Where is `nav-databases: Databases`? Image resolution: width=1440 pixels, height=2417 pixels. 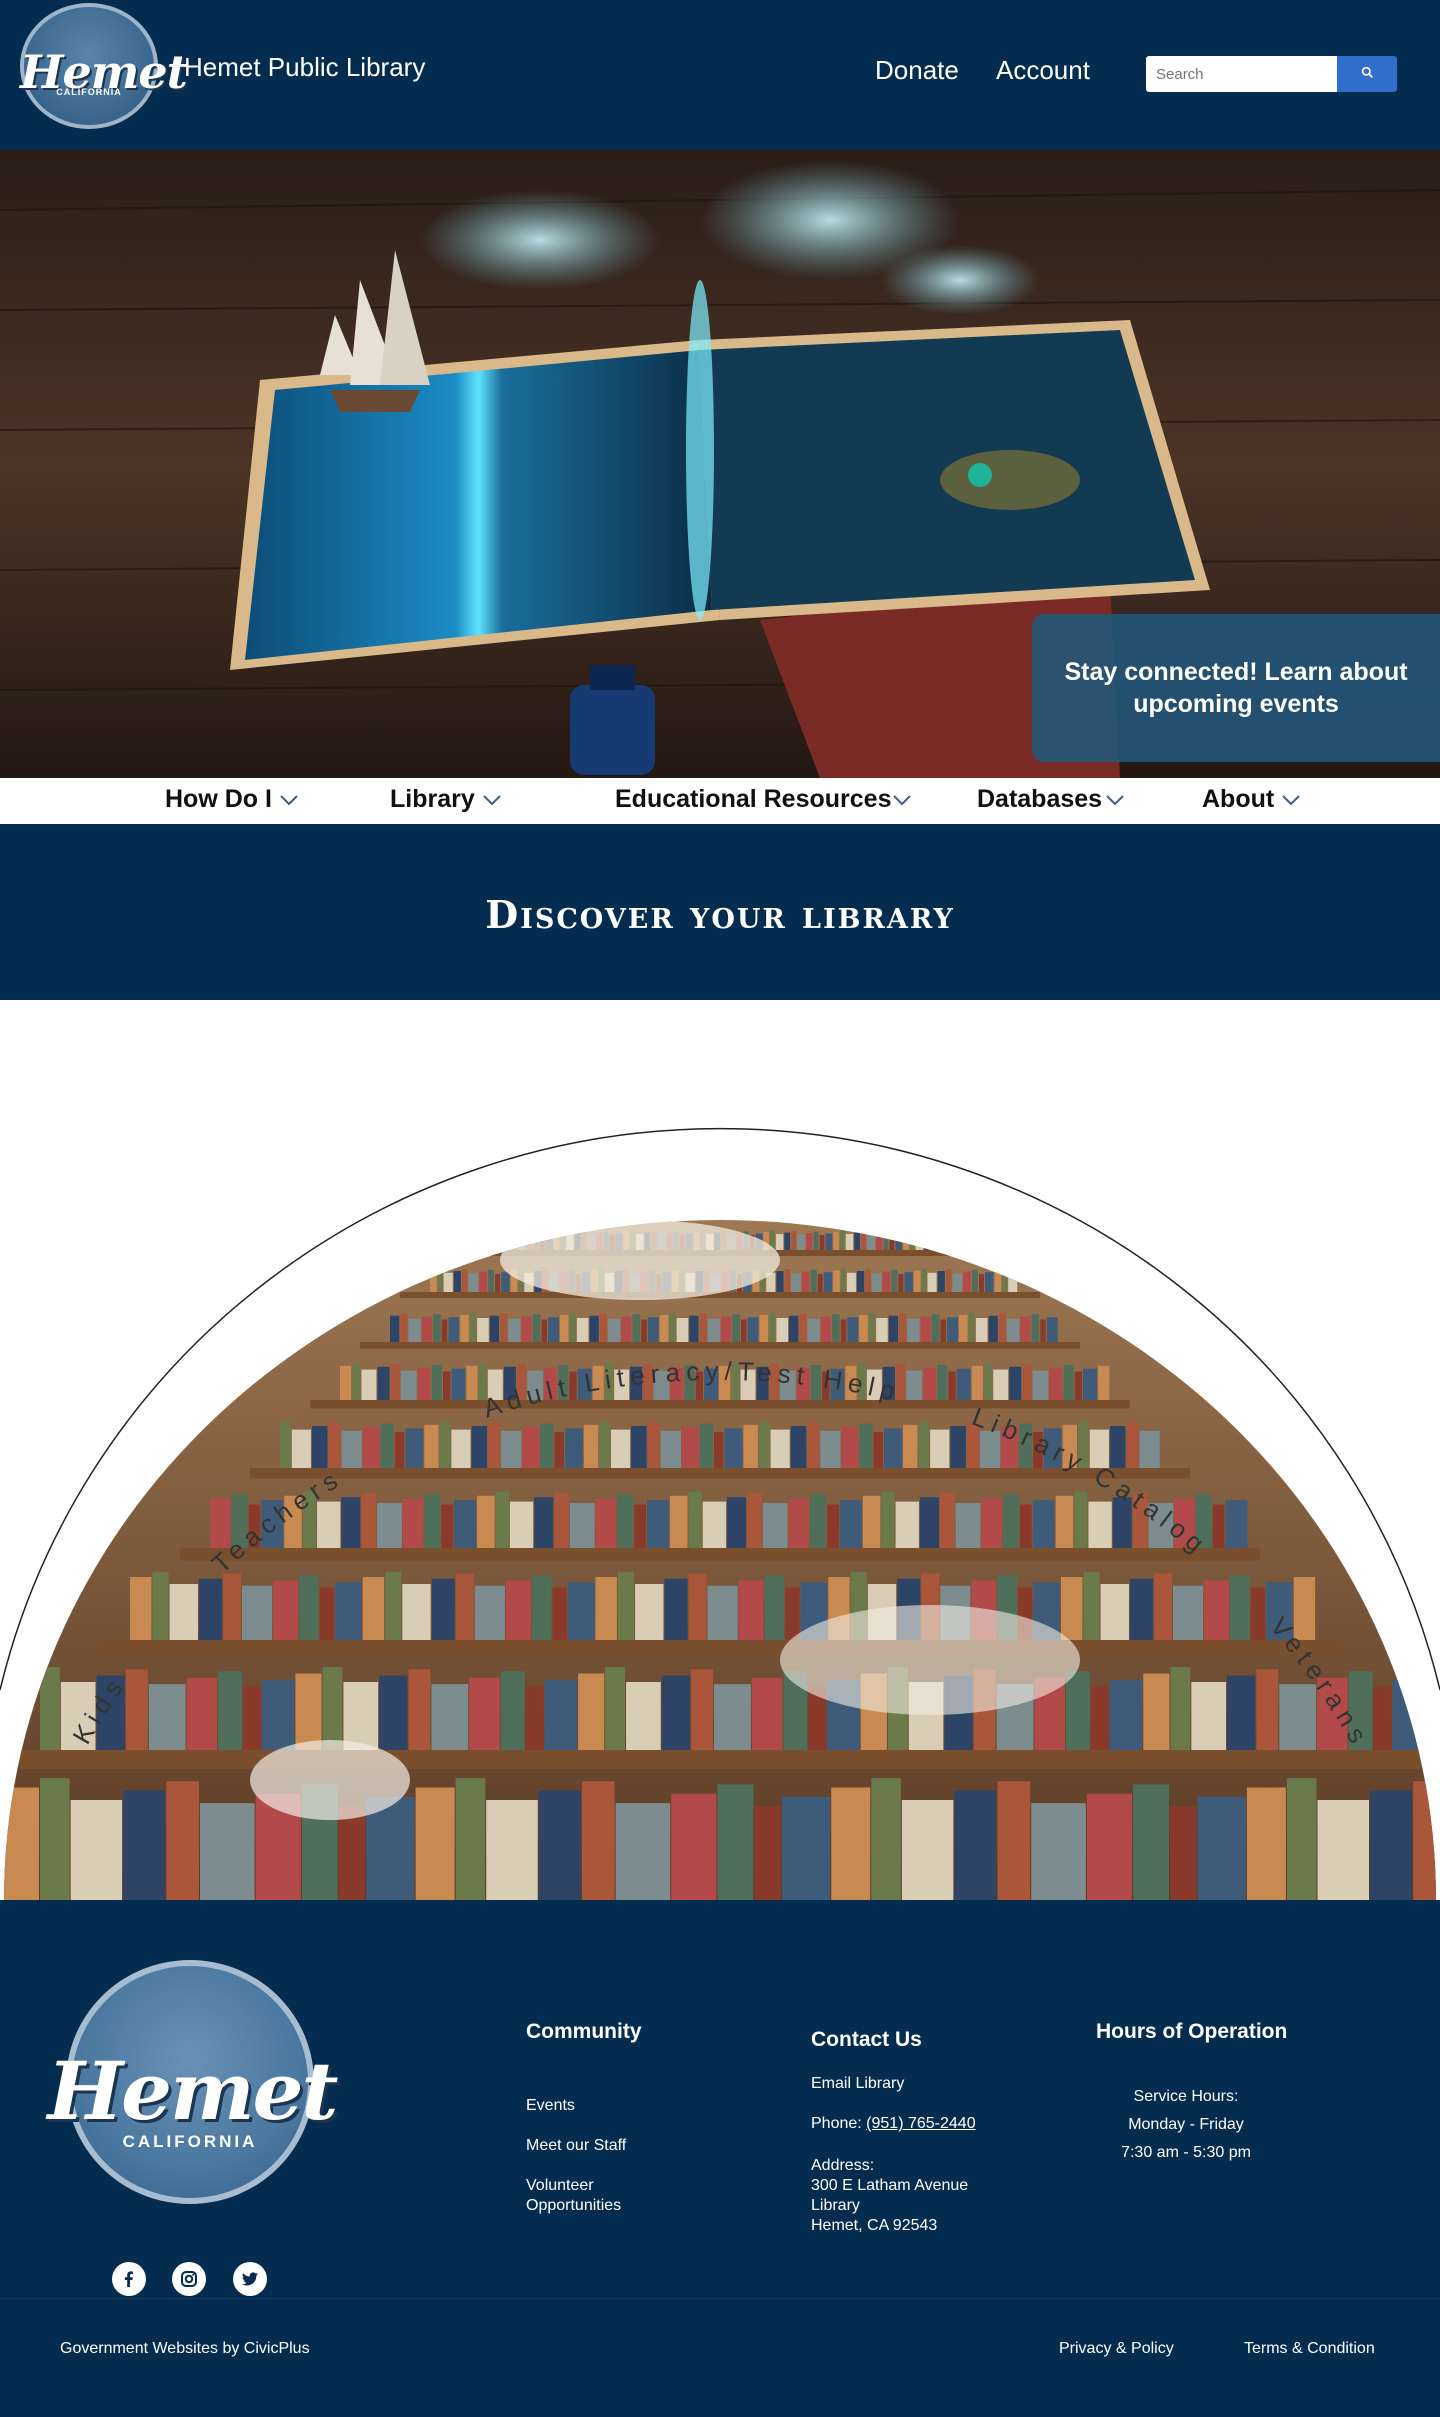
nav-databases: Databases is located at coordinates (1050, 799).